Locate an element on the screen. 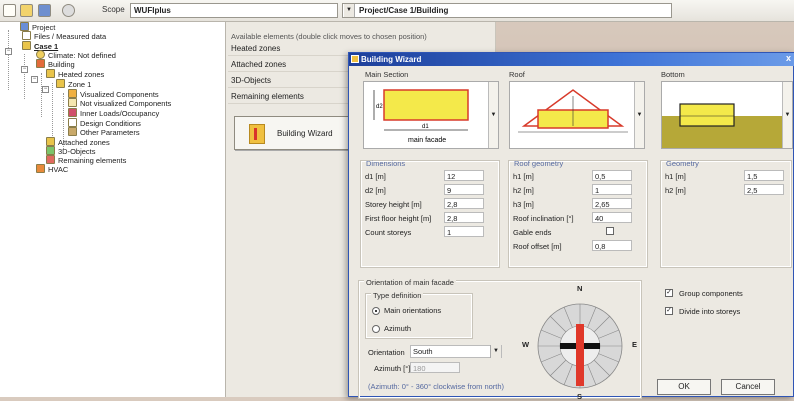 The width and height of the screenshot is (794, 401). tree-item-building: Building is located at coordinates (55, 64).